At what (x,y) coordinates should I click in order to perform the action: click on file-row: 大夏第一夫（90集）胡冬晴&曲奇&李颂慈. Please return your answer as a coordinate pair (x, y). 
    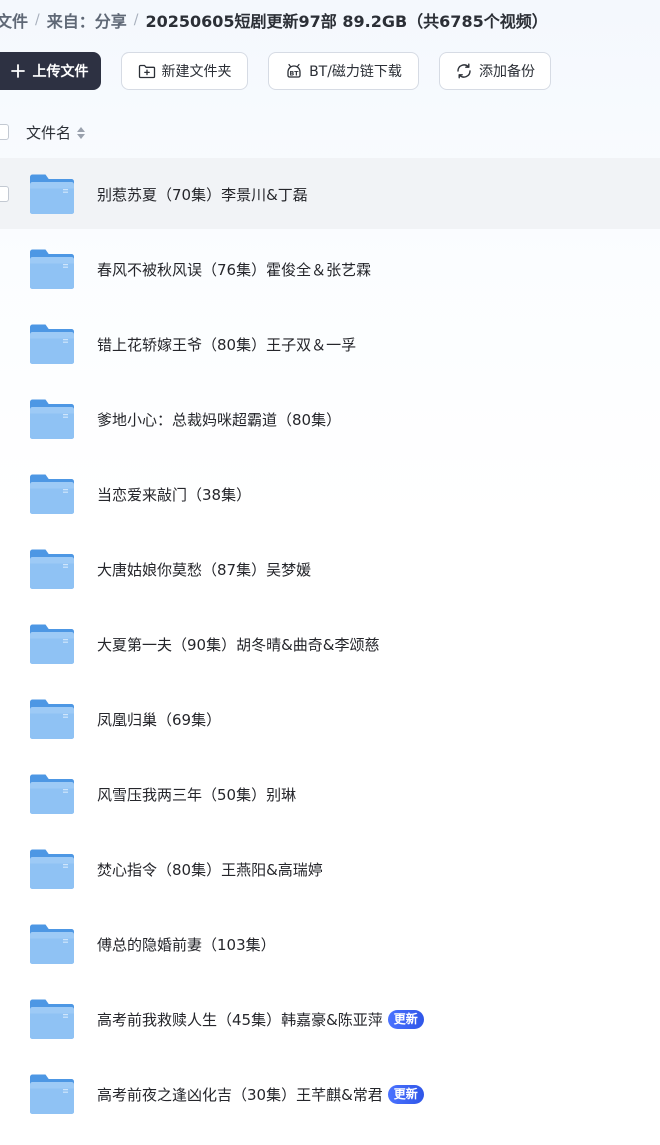
    Looking at the image, I should click on (330, 645).